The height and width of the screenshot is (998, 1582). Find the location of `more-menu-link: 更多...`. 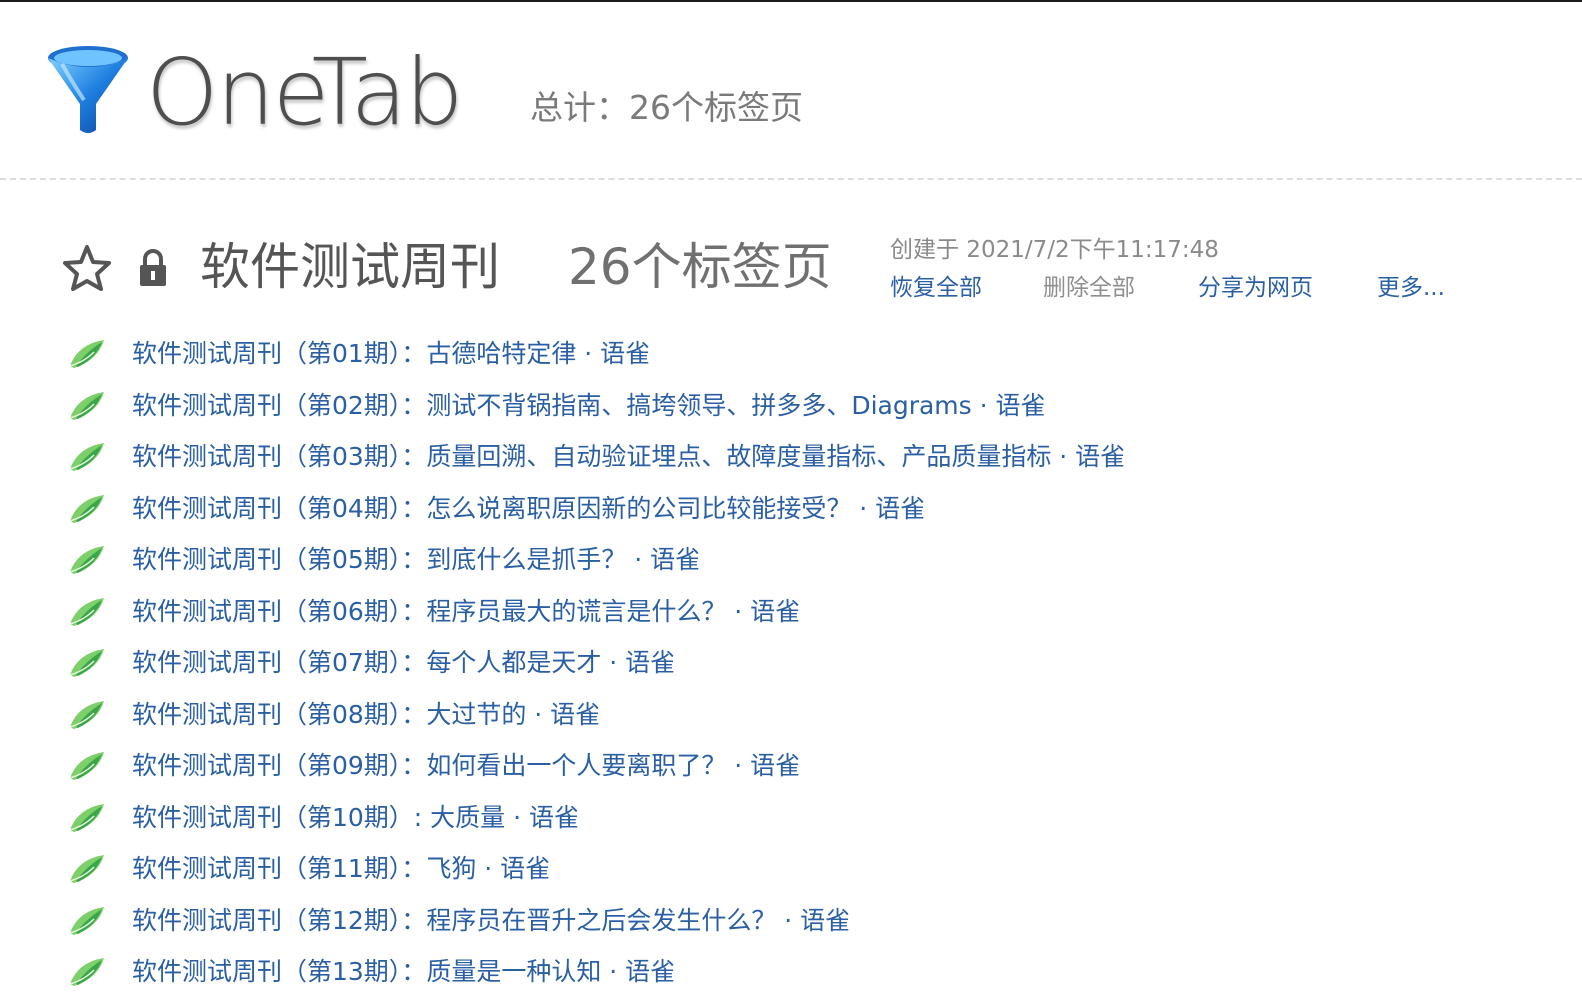

more-menu-link: 更多... is located at coordinates (1411, 288).